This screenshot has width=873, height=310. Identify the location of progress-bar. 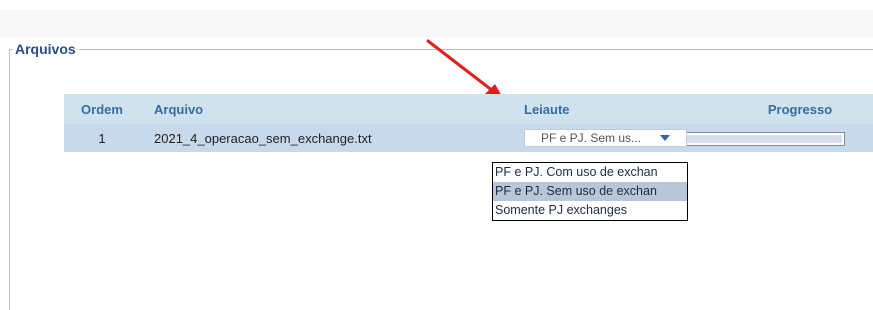
(763, 138).